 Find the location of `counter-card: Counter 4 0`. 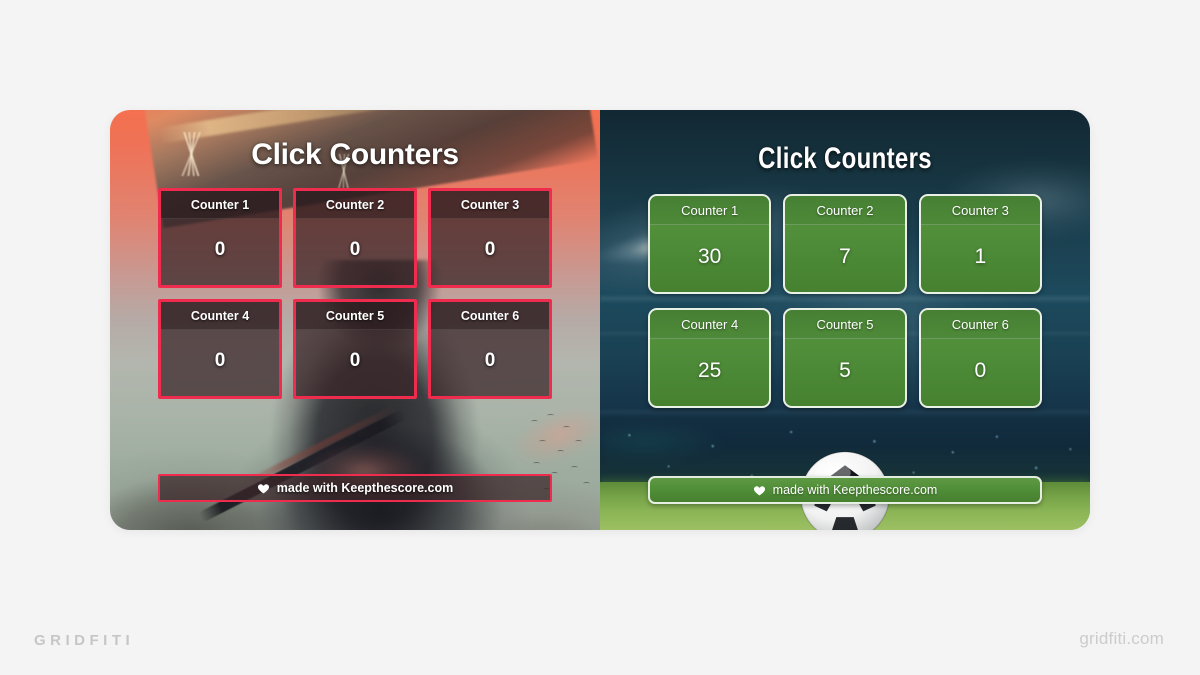

counter-card: Counter 4 0 is located at coordinates (220, 349).